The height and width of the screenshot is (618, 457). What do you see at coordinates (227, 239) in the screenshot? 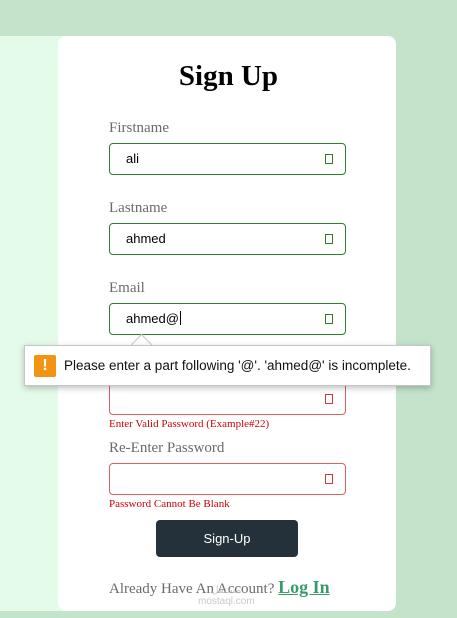
I see `lastname-field: ahmed` at bounding box center [227, 239].